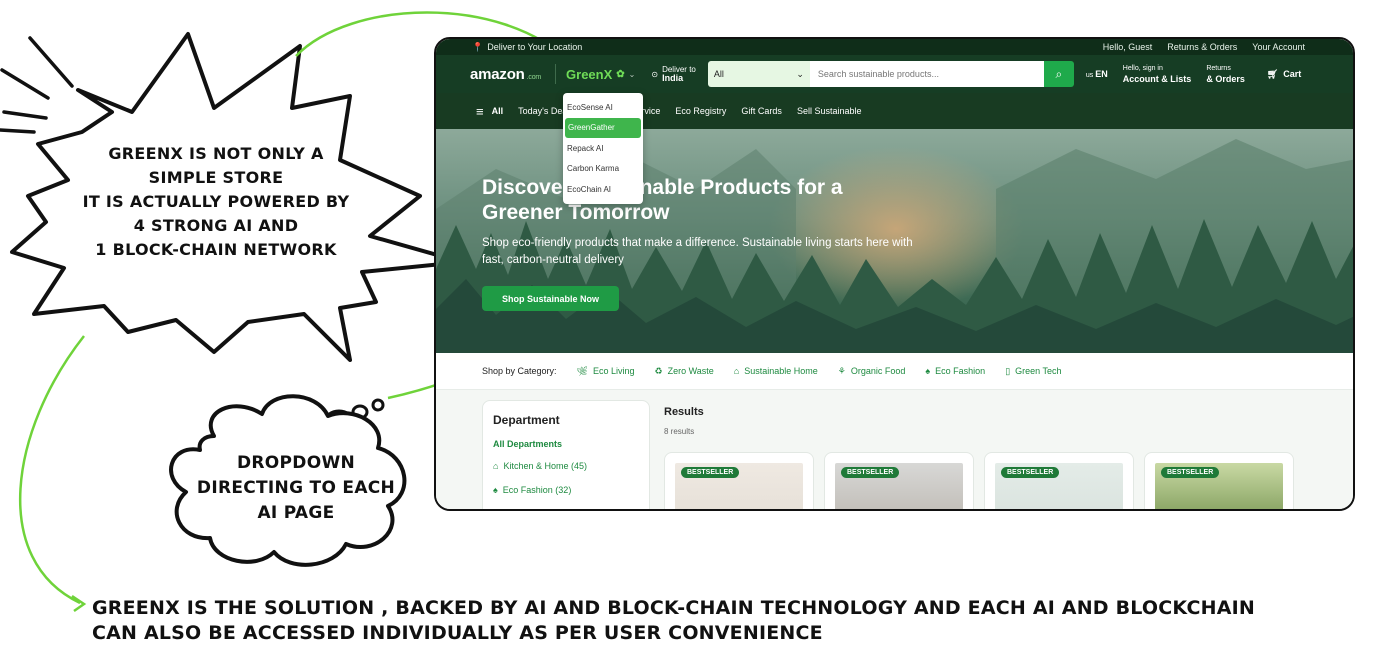  I want to click on chevron-down-icon: ⌄, so click(632, 74).